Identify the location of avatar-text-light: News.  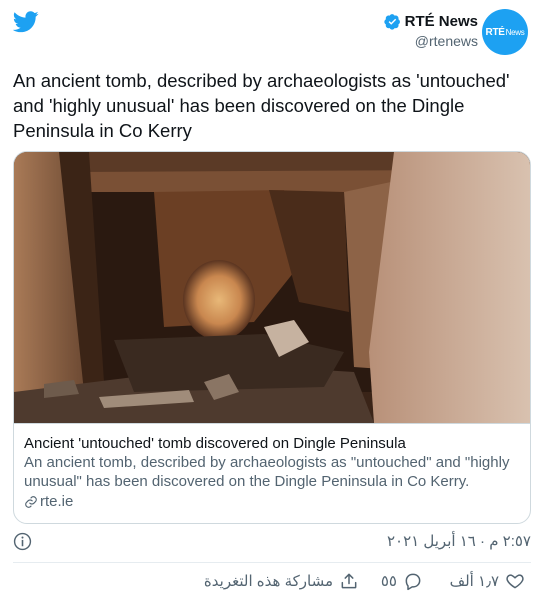
(515, 32).